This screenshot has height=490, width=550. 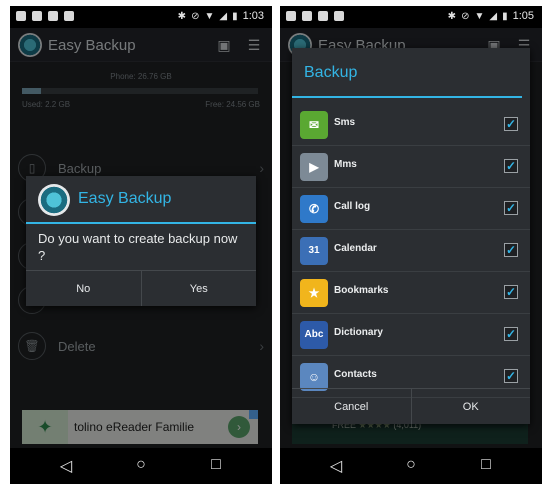 I want to click on status-bar: ✱ ⊘ ▼ ◢ ▮ 1:05, so click(x=411, y=17).